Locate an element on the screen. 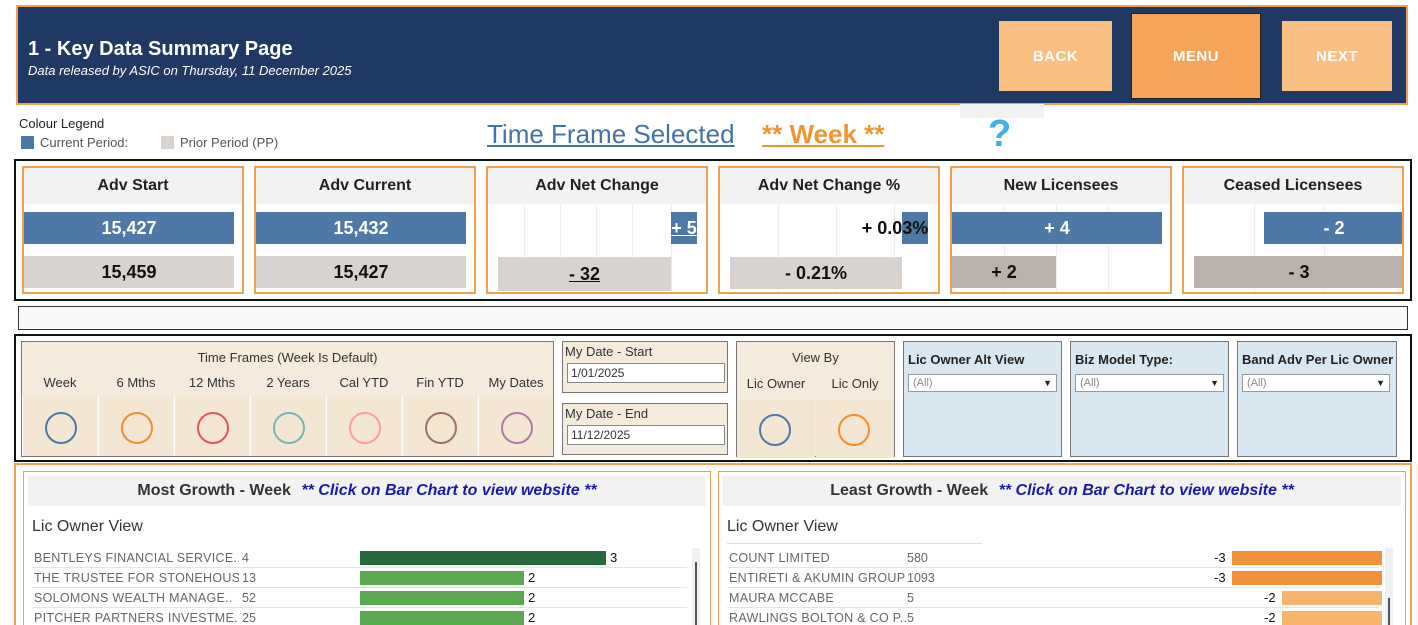  menu-button: MENU is located at coordinates (1196, 56).